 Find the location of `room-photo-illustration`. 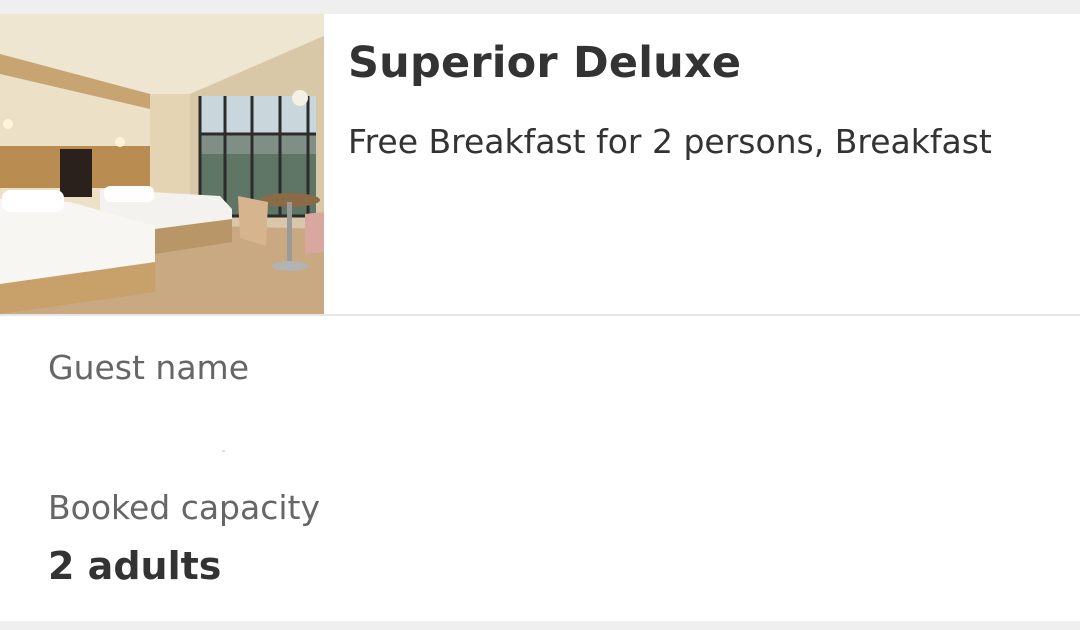

room-photo-illustration is located at coordinates (162, 164).